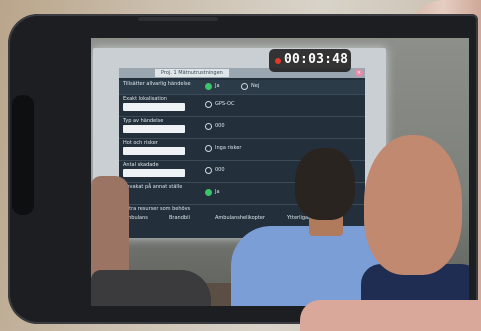 This screenshot has height=331, width=481. What do you see at coordinates (178, 19) in the screenshot?
I see `phone-speaker` at bounding box center [178, 19].